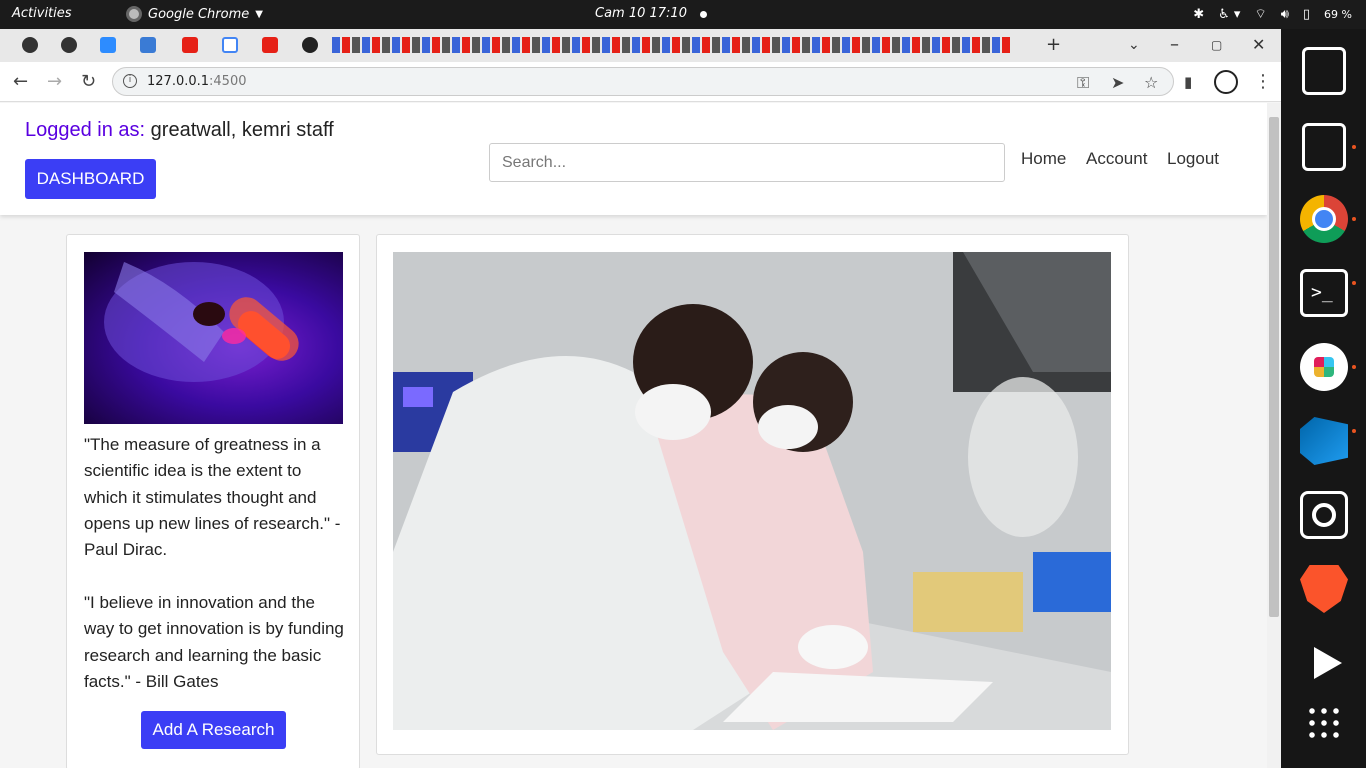 The image size is (1366, 768). I want to click on url-text: 127.0.0.1:4500, so click(197, 81).